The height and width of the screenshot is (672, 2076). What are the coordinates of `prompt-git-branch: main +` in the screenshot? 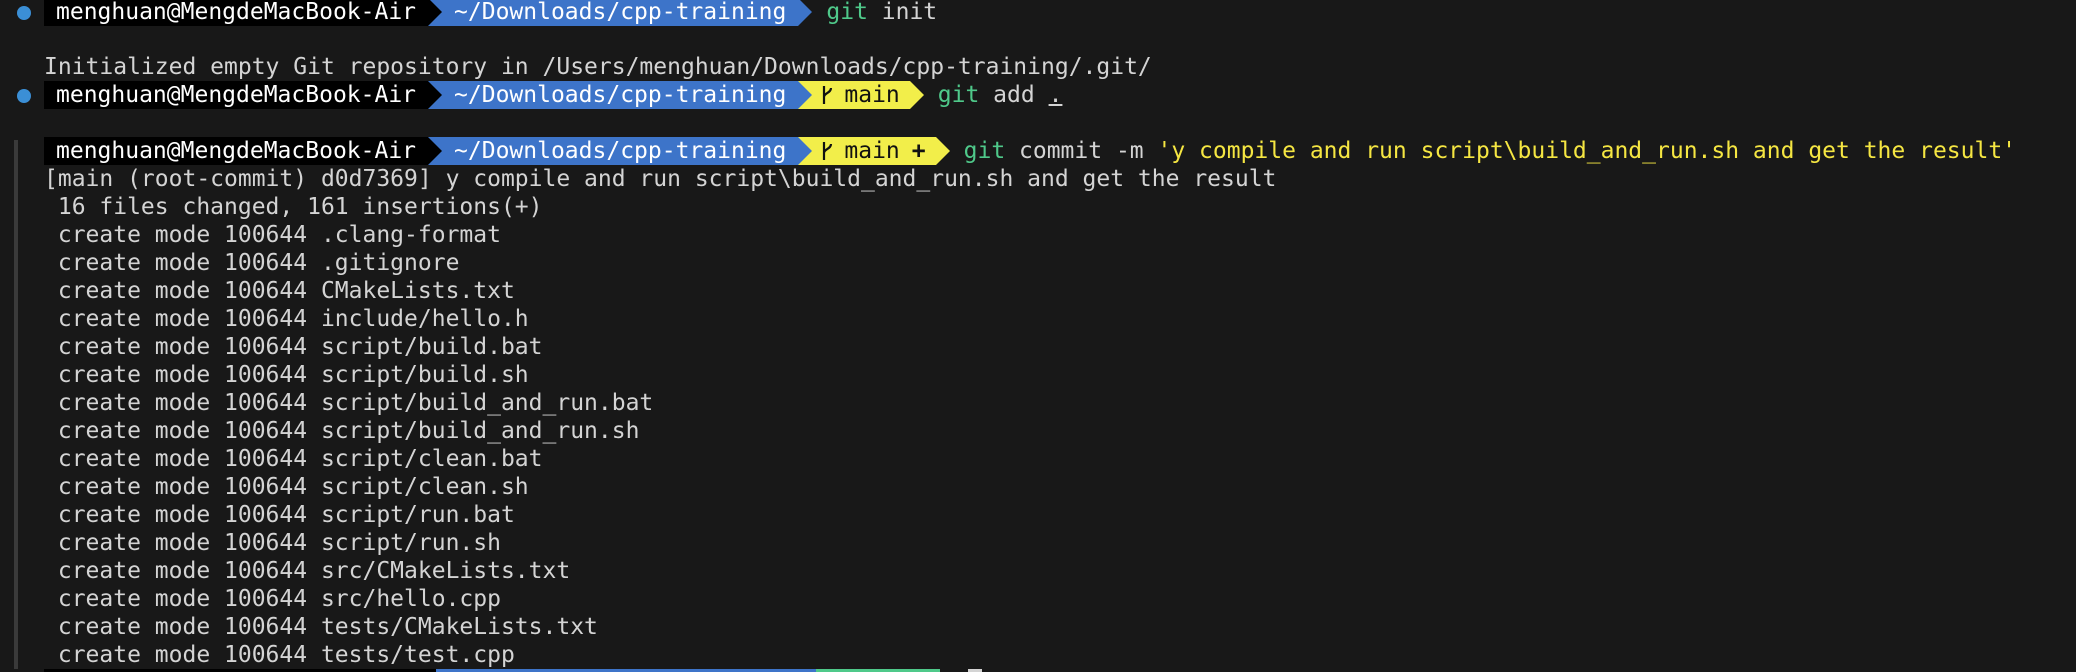 It's located at (874, 151).